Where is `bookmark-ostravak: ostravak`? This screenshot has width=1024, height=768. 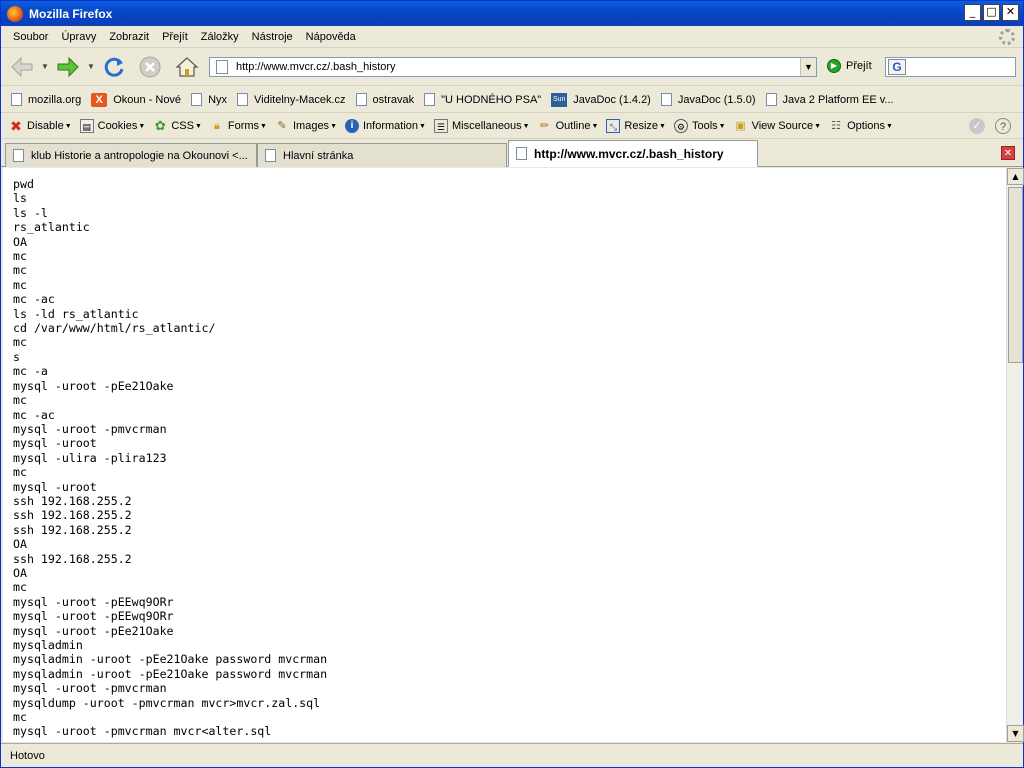 bookmark-ostravak: ostravak is located at coordinates (385, 99).